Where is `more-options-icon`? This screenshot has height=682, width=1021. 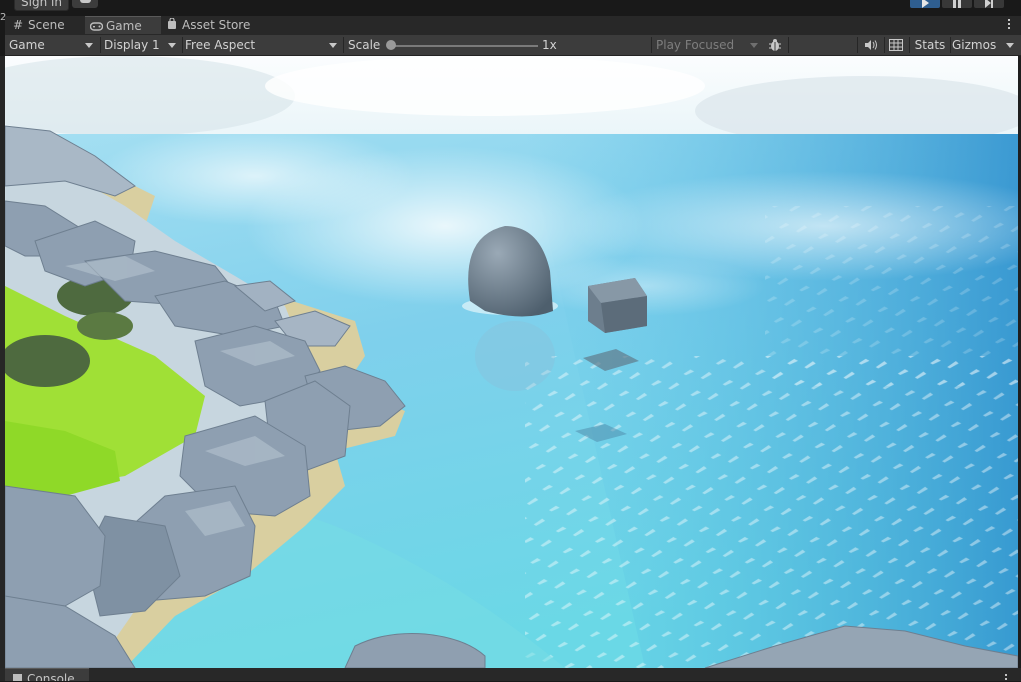
more-options-icon is located at coordinates (1009, 25).